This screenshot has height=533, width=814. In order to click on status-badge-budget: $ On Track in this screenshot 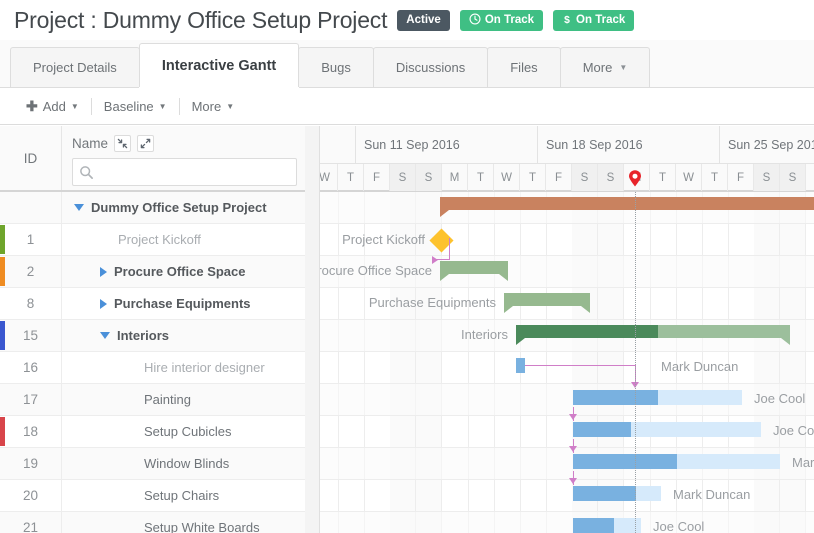, I will do `click(594, 20)`.